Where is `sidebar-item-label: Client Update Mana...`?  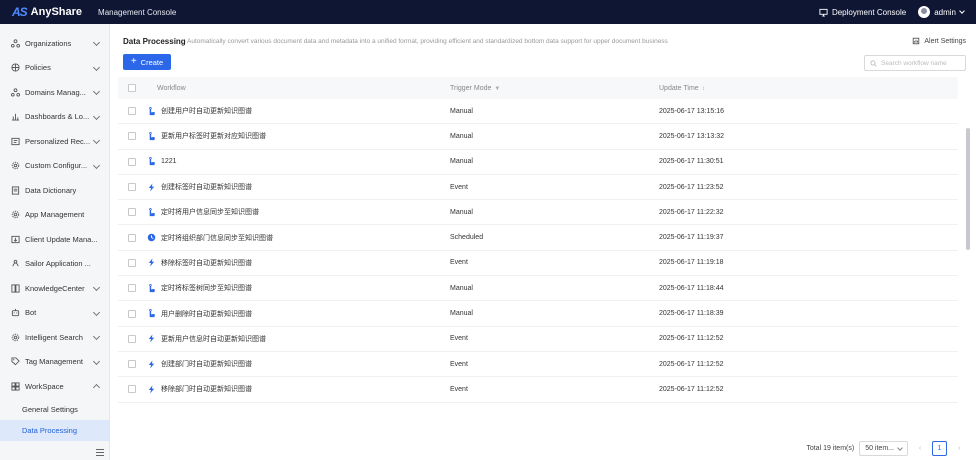
sidebar-item-label: Client Update Mana... is located at coordinates (61, 239).